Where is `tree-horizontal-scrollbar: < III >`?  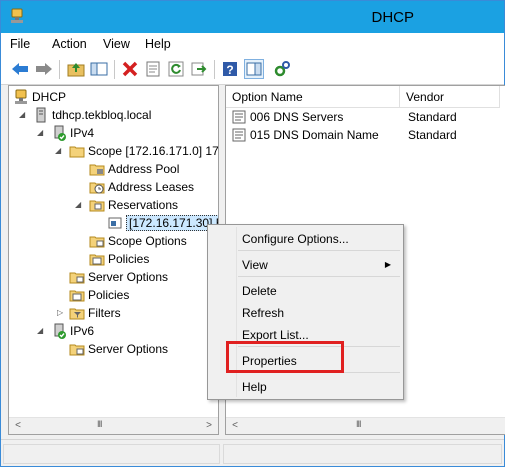 tree-horizontal-scrollbar: < III > is located at coordinates (113, 425).